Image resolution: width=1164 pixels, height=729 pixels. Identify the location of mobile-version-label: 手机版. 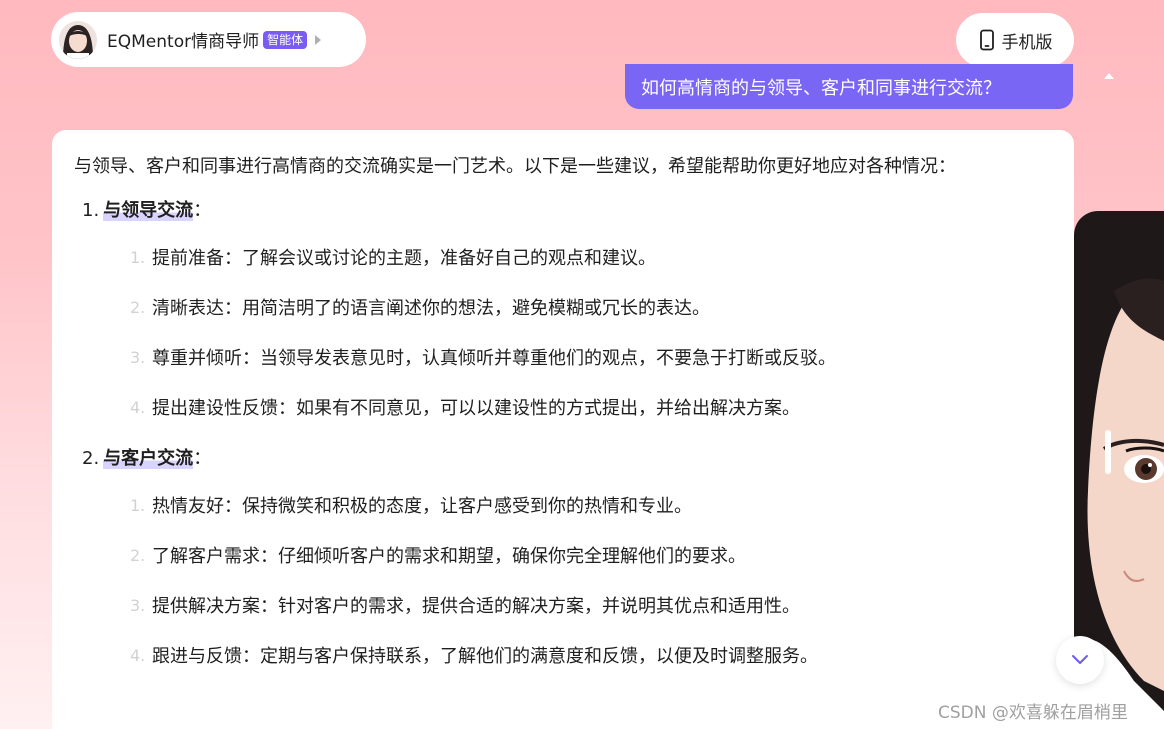
(1027, 42).